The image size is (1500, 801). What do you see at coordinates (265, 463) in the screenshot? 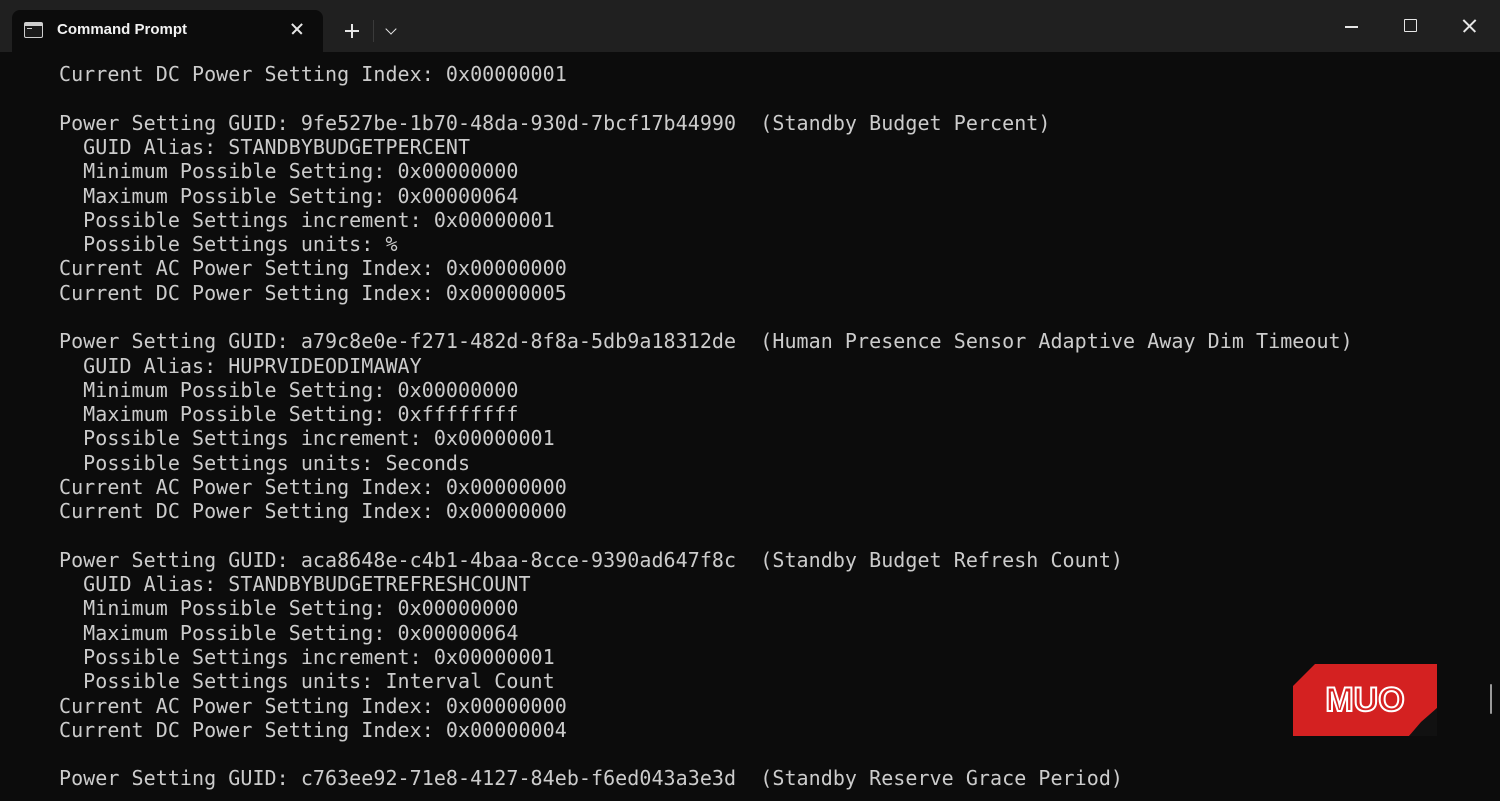
I see `terminal-line: Possible Settings units: Seconds` at bounding box center [265, 463].